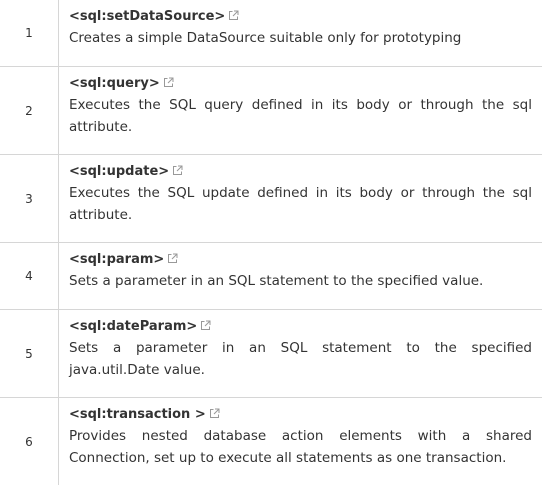  Describe the element at coordinates (29, 33) in the screenshot. I see `row-number: 1` at that location.